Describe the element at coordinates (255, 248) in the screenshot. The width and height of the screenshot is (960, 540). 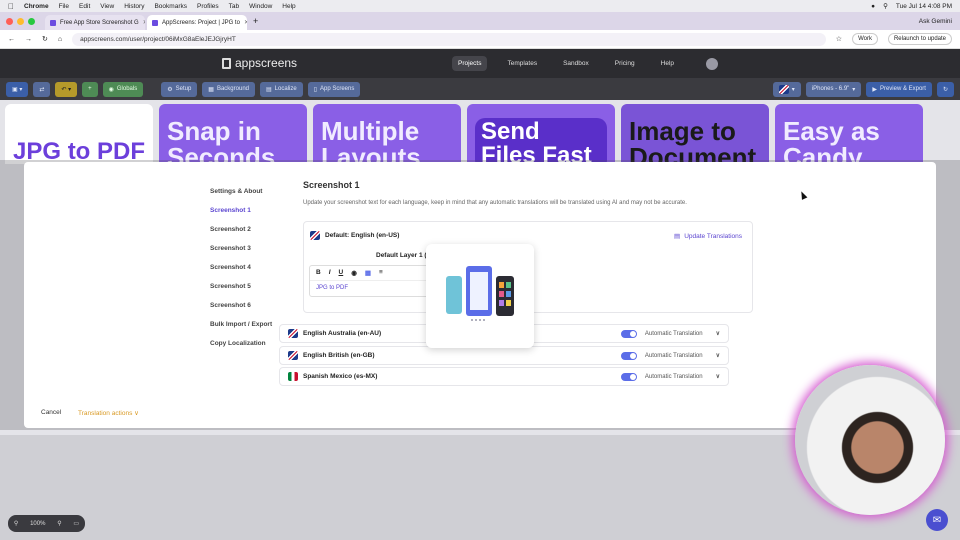
I see `sidebar-item-screenshot-3: Screenshot 3` at that location.